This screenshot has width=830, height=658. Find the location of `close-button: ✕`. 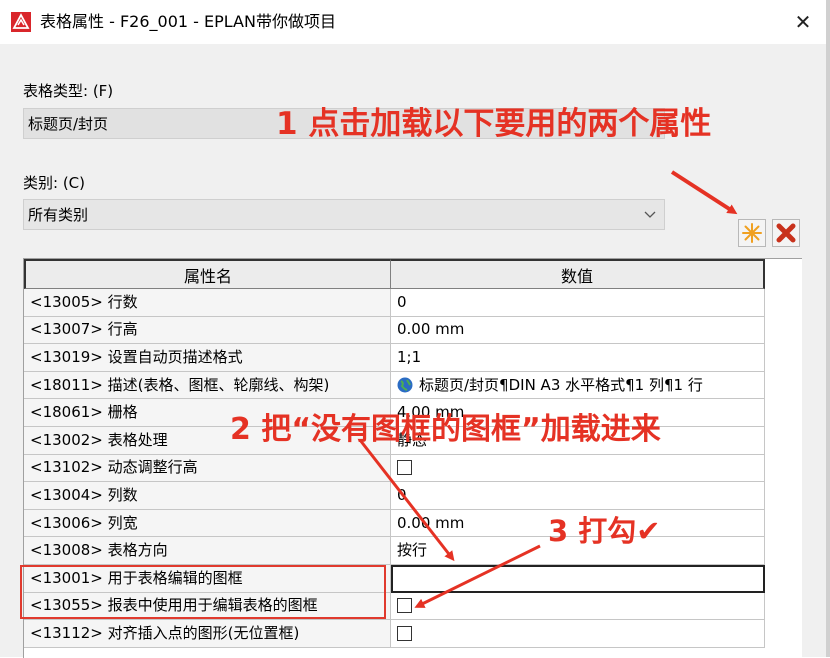

close-button: ✕ is located at coordinates (803, 22).